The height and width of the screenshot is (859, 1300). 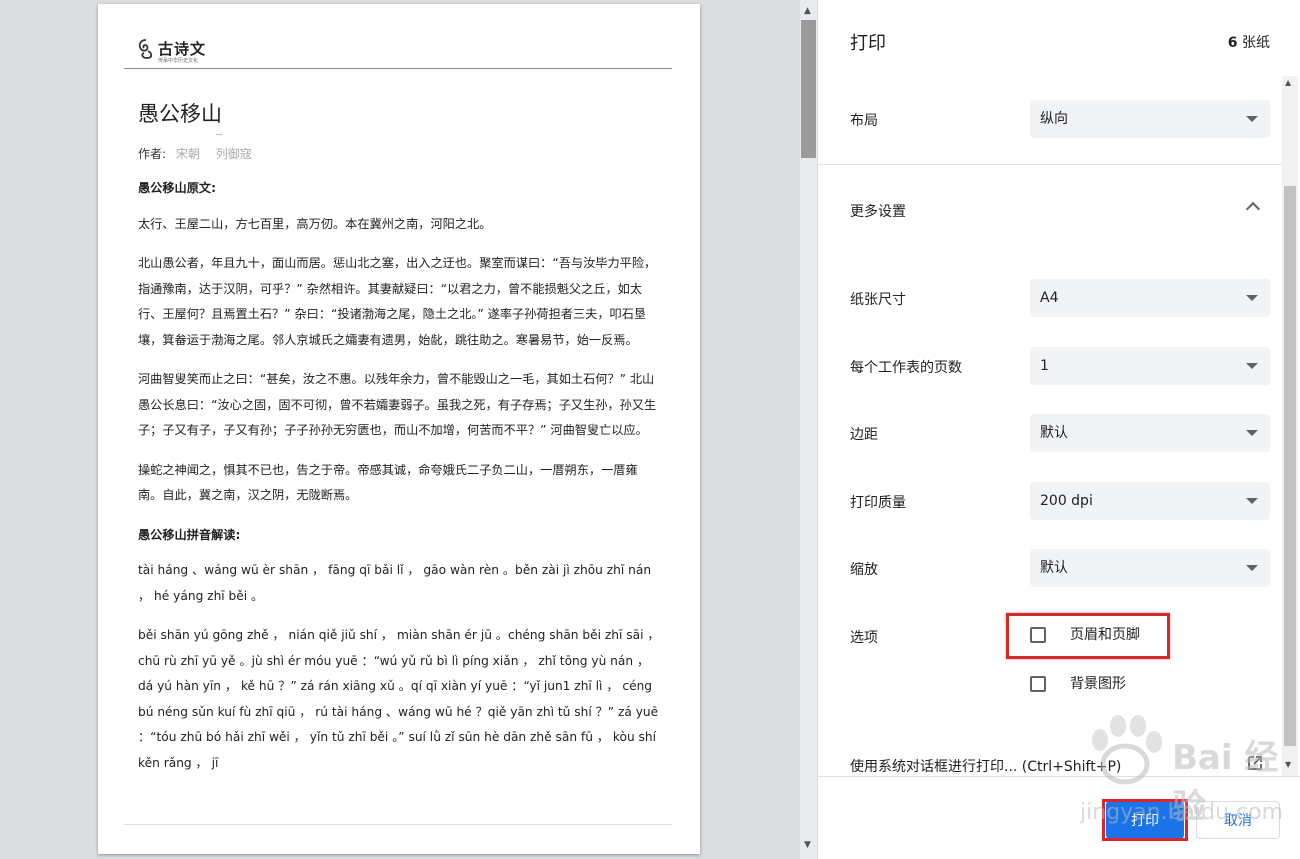 I want to click on system-dialog-link: 使用系统对话框进行打印... (Ctrl+Shift+P), so click(x=1040, y=766).